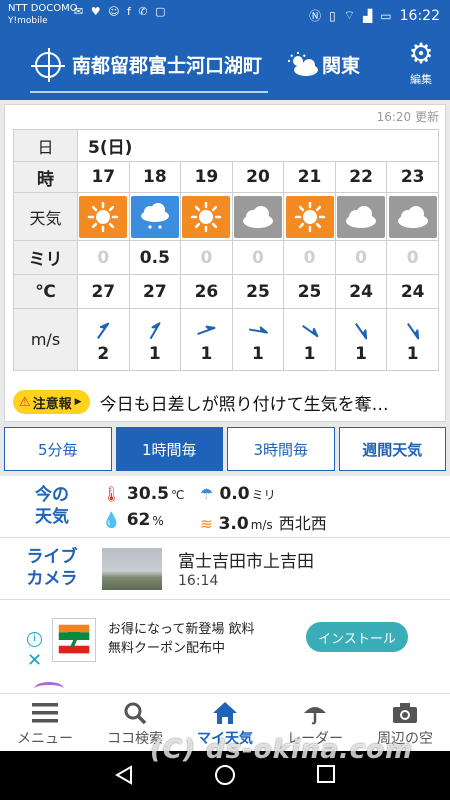  I want to click on live-camera-section: ライブ カメラ 富士吉田市上吉田 16:14, so click(225, 569).